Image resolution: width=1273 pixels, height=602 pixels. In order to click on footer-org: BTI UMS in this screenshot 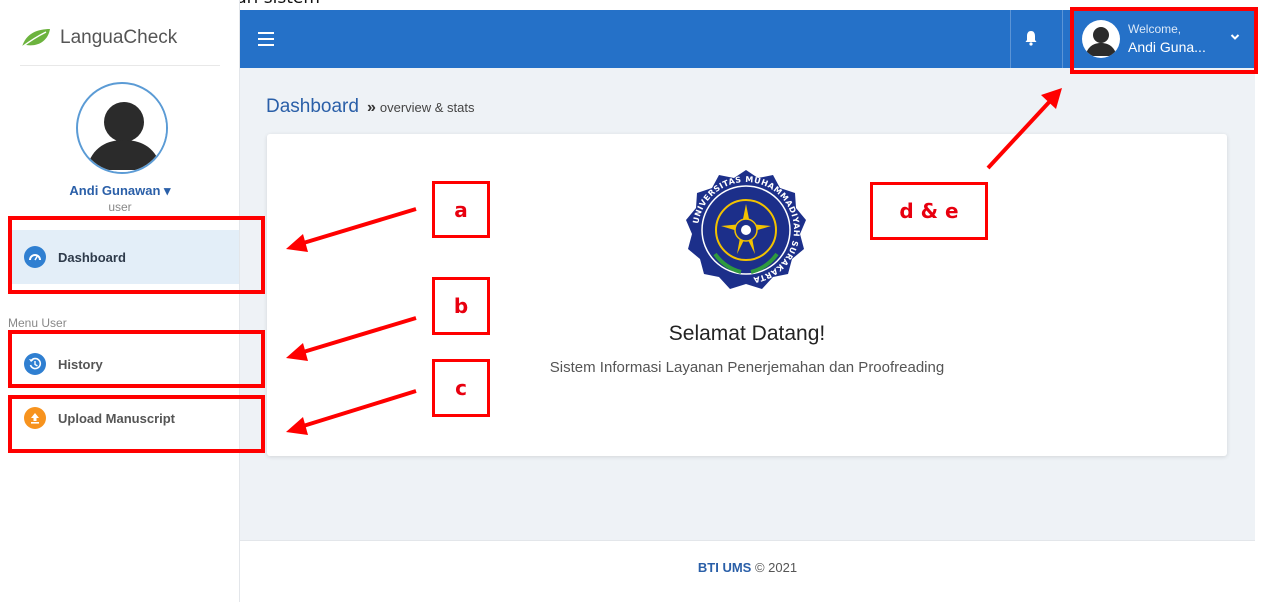, I will do `click(724, 567)`.